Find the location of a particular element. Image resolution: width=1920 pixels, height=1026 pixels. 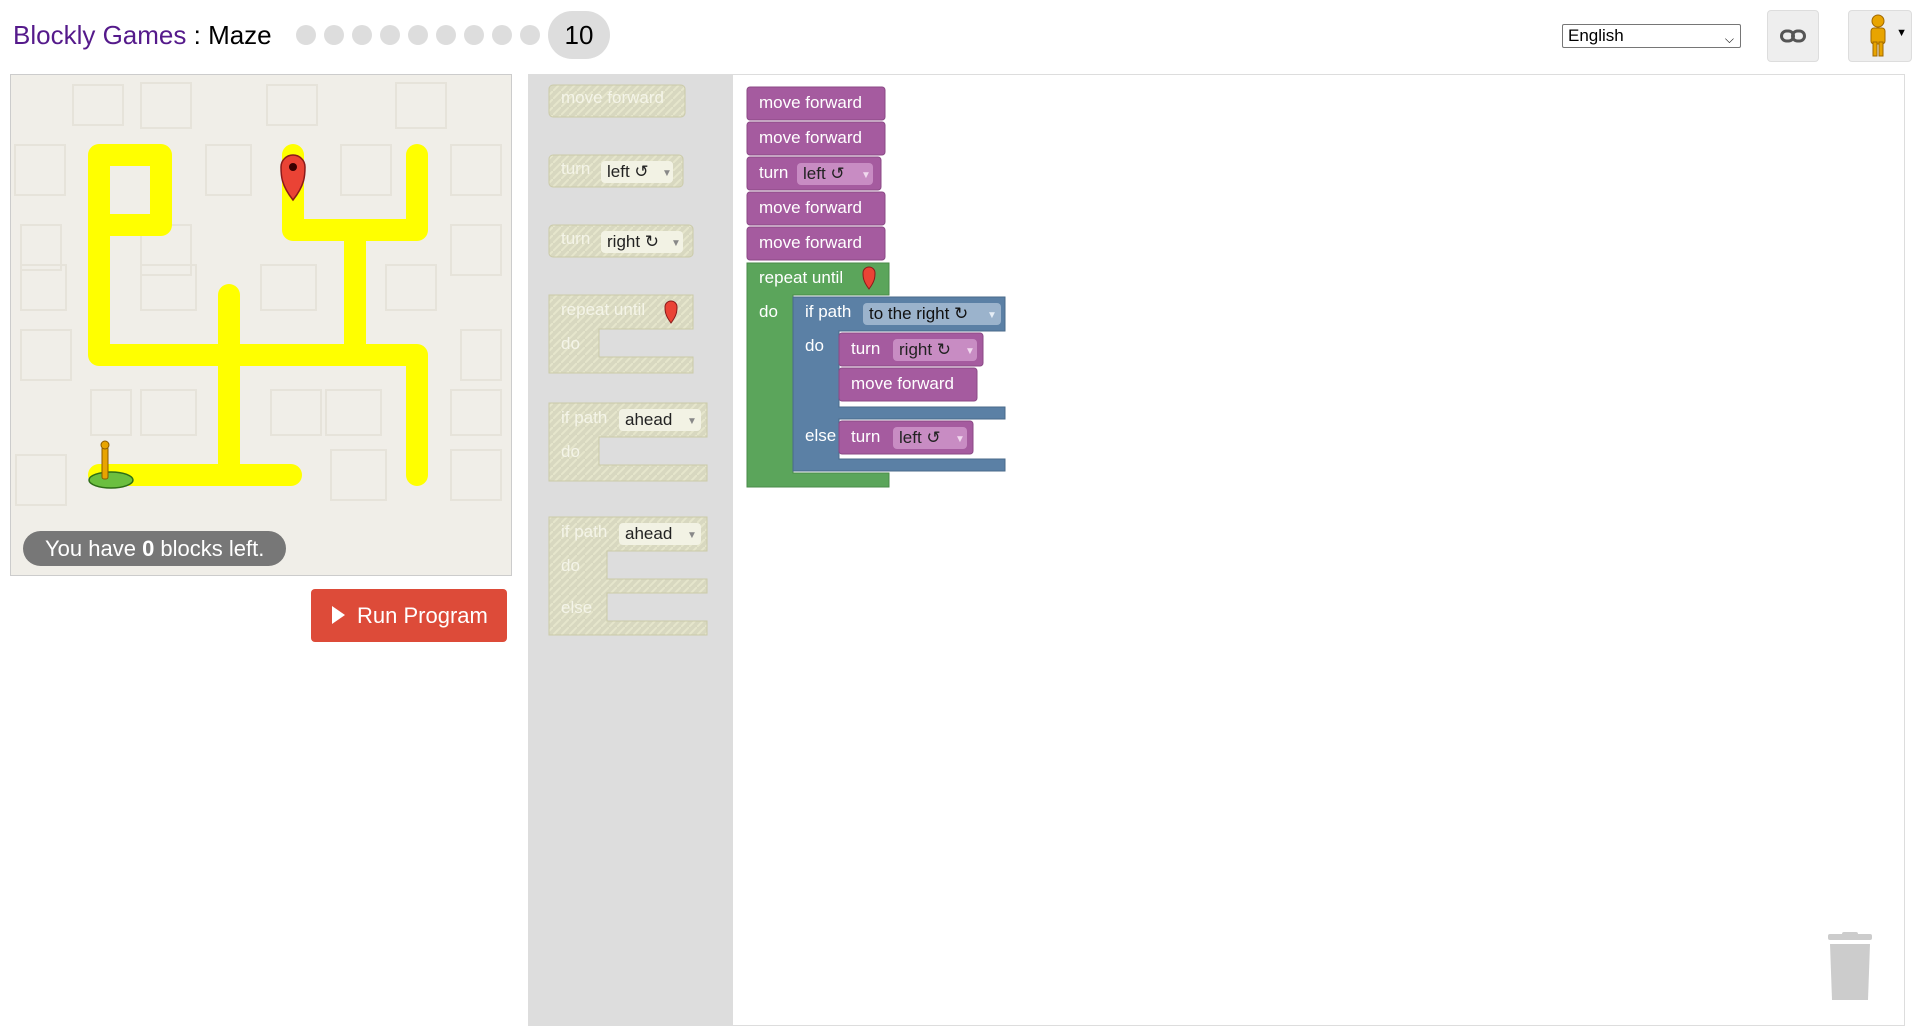

maze-background-tiles is located at coordinates (258, 294).